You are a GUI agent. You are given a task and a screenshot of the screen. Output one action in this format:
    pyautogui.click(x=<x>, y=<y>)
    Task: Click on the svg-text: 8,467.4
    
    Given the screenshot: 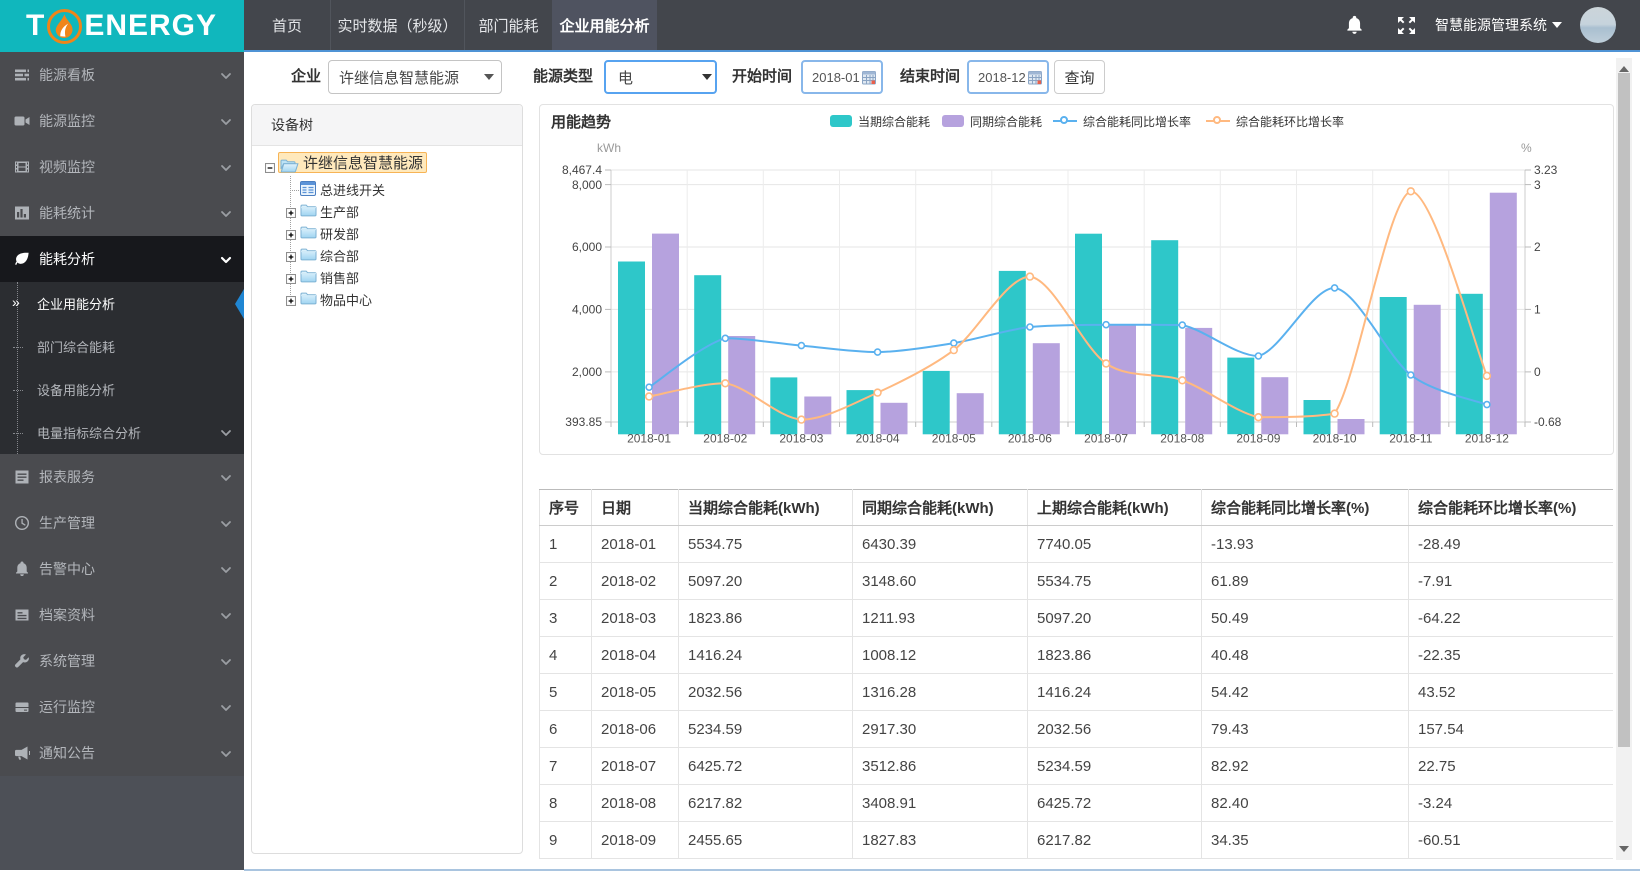 What is the action you would take?
    pyautogui.click(x=582, y=170)
    